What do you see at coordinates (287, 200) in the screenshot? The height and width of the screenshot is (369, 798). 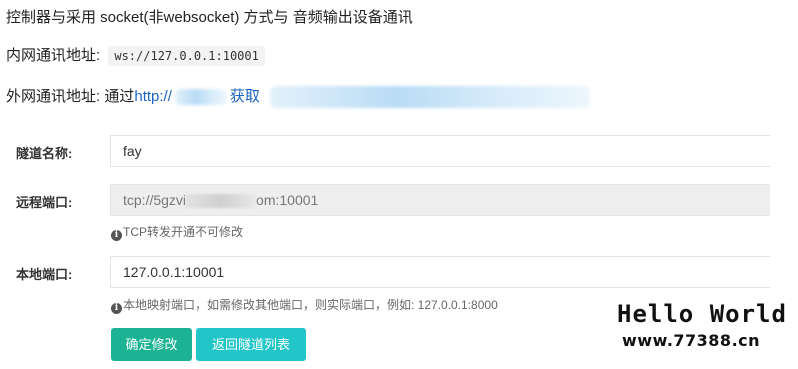 I see `remote-port-value-end: om:10001` at bounding box center [287, 200].